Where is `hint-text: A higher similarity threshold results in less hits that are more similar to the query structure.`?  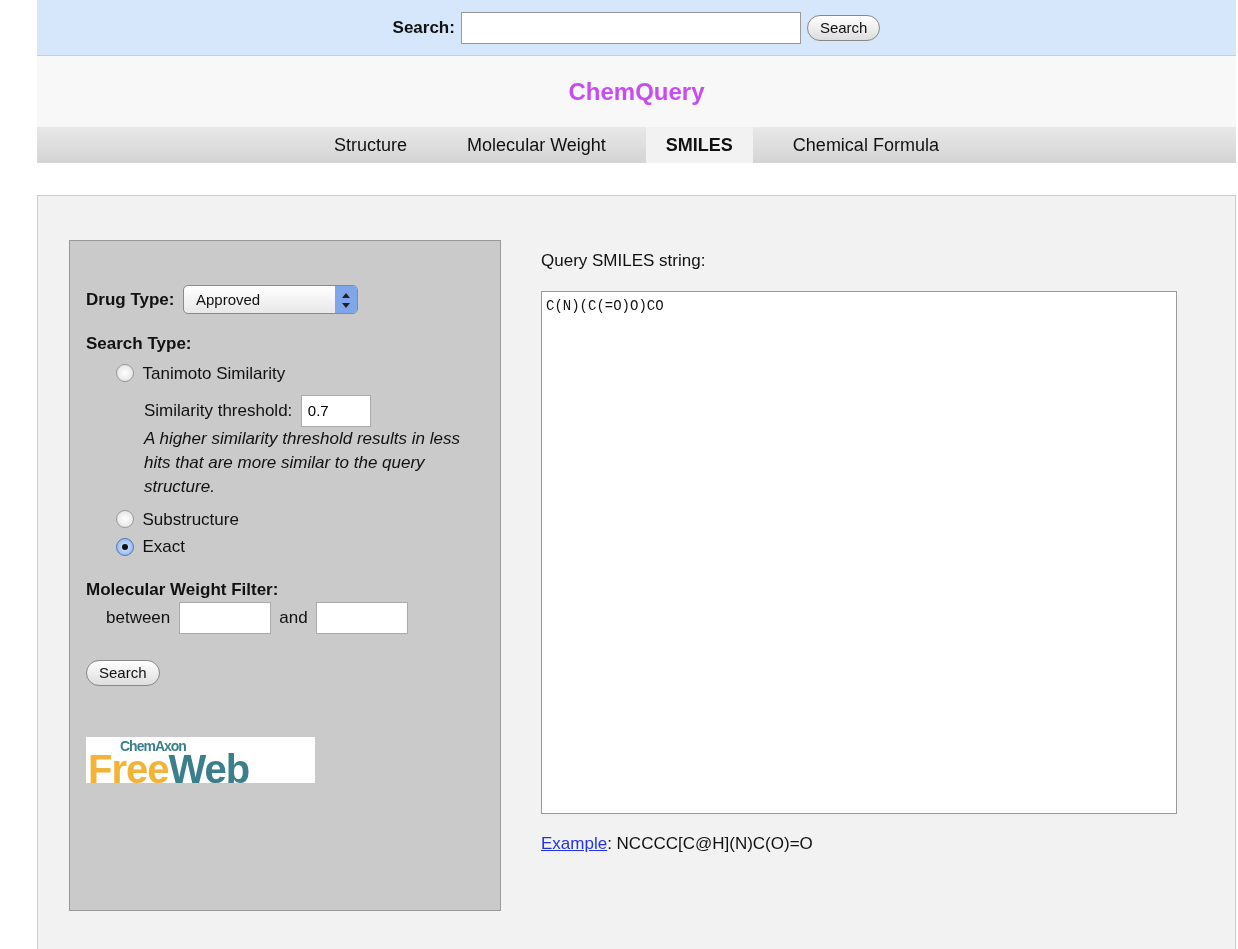
hint-text: A higher similarity threshold results in less hits that are more similar to the query structure. is located at coordinates (302, 462).